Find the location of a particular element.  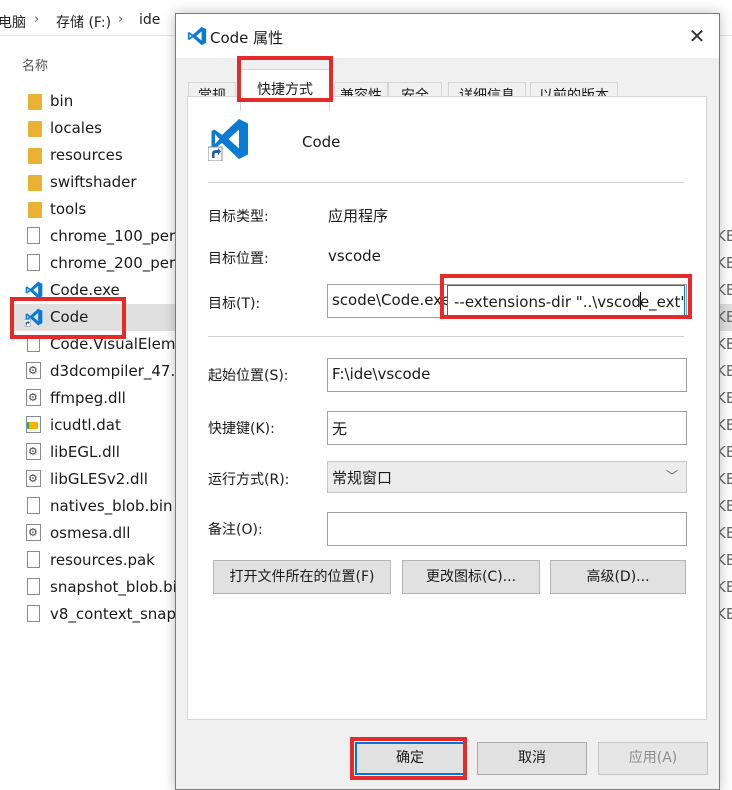

file-name: chrome_100_perc is located at coordinates (117, 236).